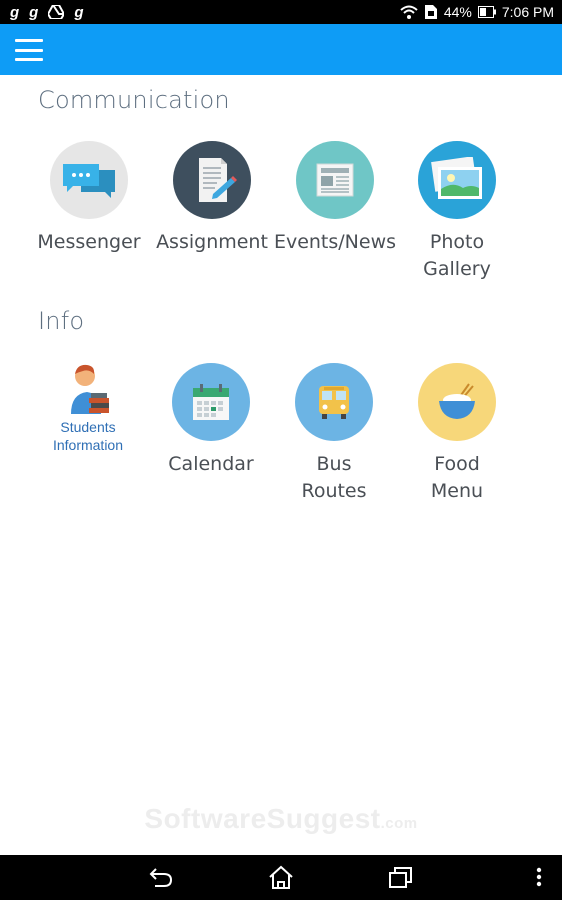 The width and height of the screenshot is (562, 900). I want to click on drive-icon, so click(56, 12).